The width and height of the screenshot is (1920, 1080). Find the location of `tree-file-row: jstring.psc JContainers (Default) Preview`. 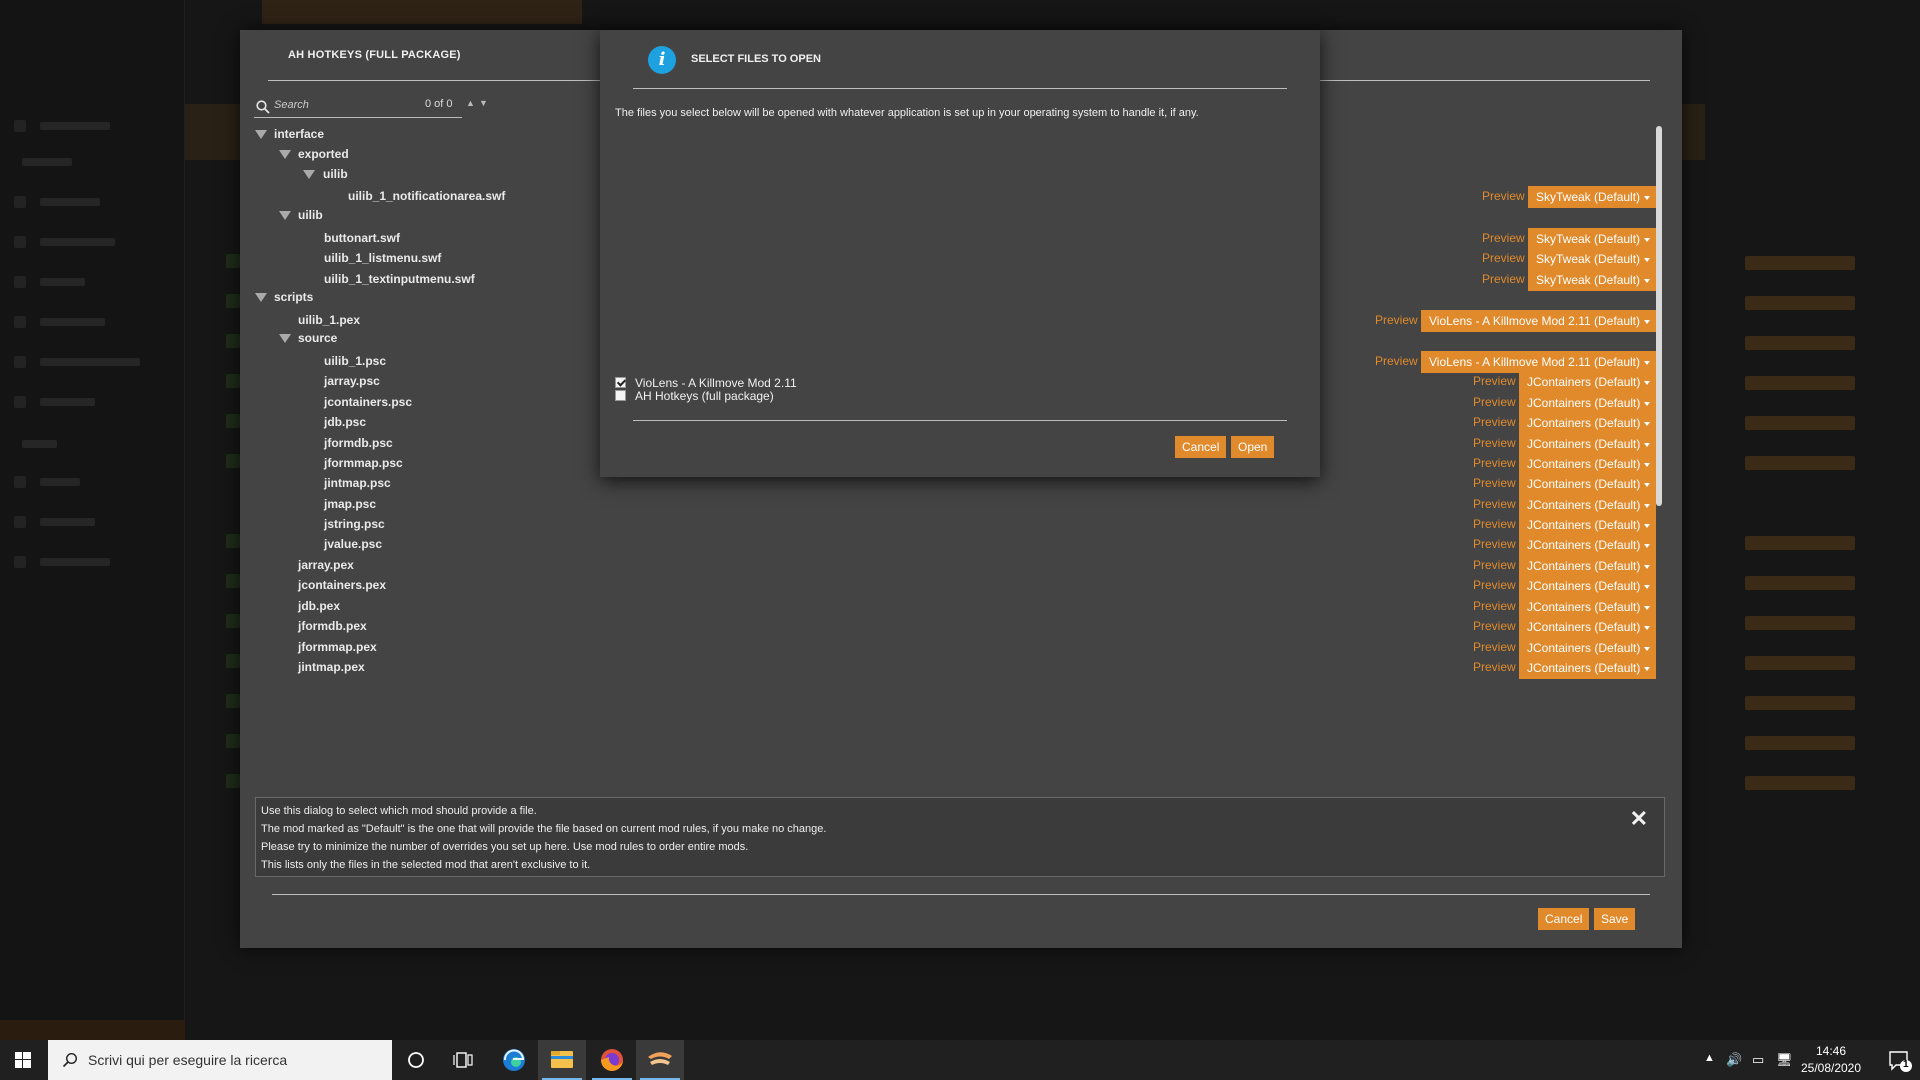

tree-file-row: jstring.psc JContainers (Default) Preview is located at coordinates (950, 525).